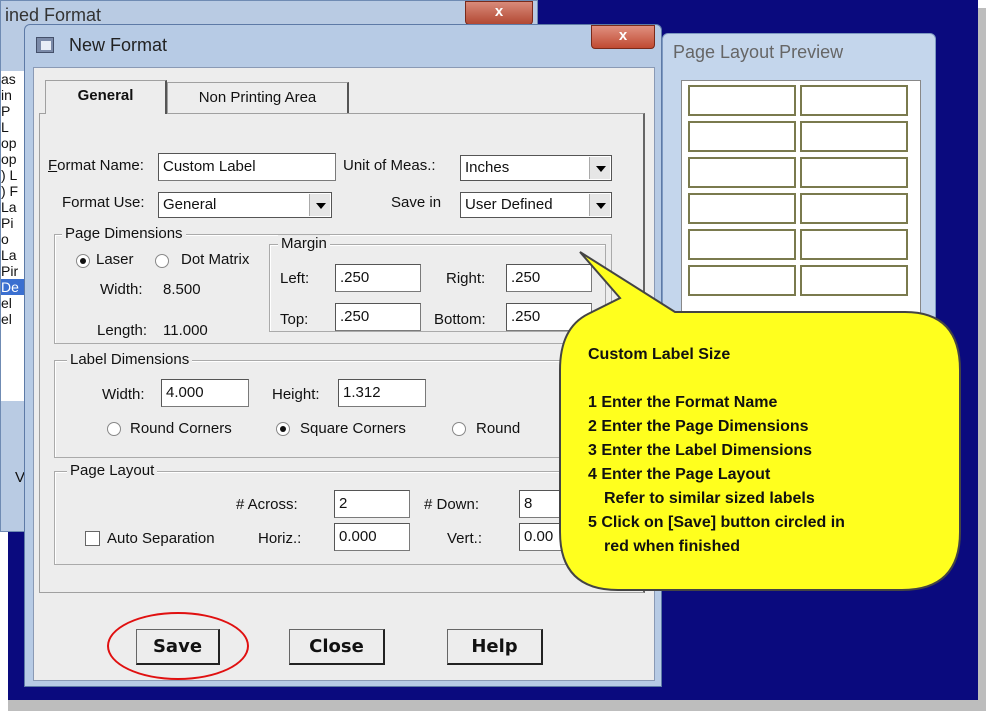  What do you see at coordinates (378, 317) in the screenshot?
I see `margin-top-input: .250` at bounding box center [378, 317].